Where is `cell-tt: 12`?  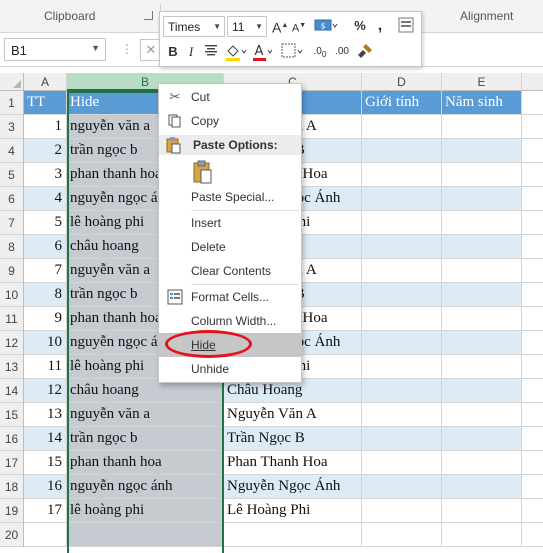
cell-tt: 12 is located at coordinates (45, 391).